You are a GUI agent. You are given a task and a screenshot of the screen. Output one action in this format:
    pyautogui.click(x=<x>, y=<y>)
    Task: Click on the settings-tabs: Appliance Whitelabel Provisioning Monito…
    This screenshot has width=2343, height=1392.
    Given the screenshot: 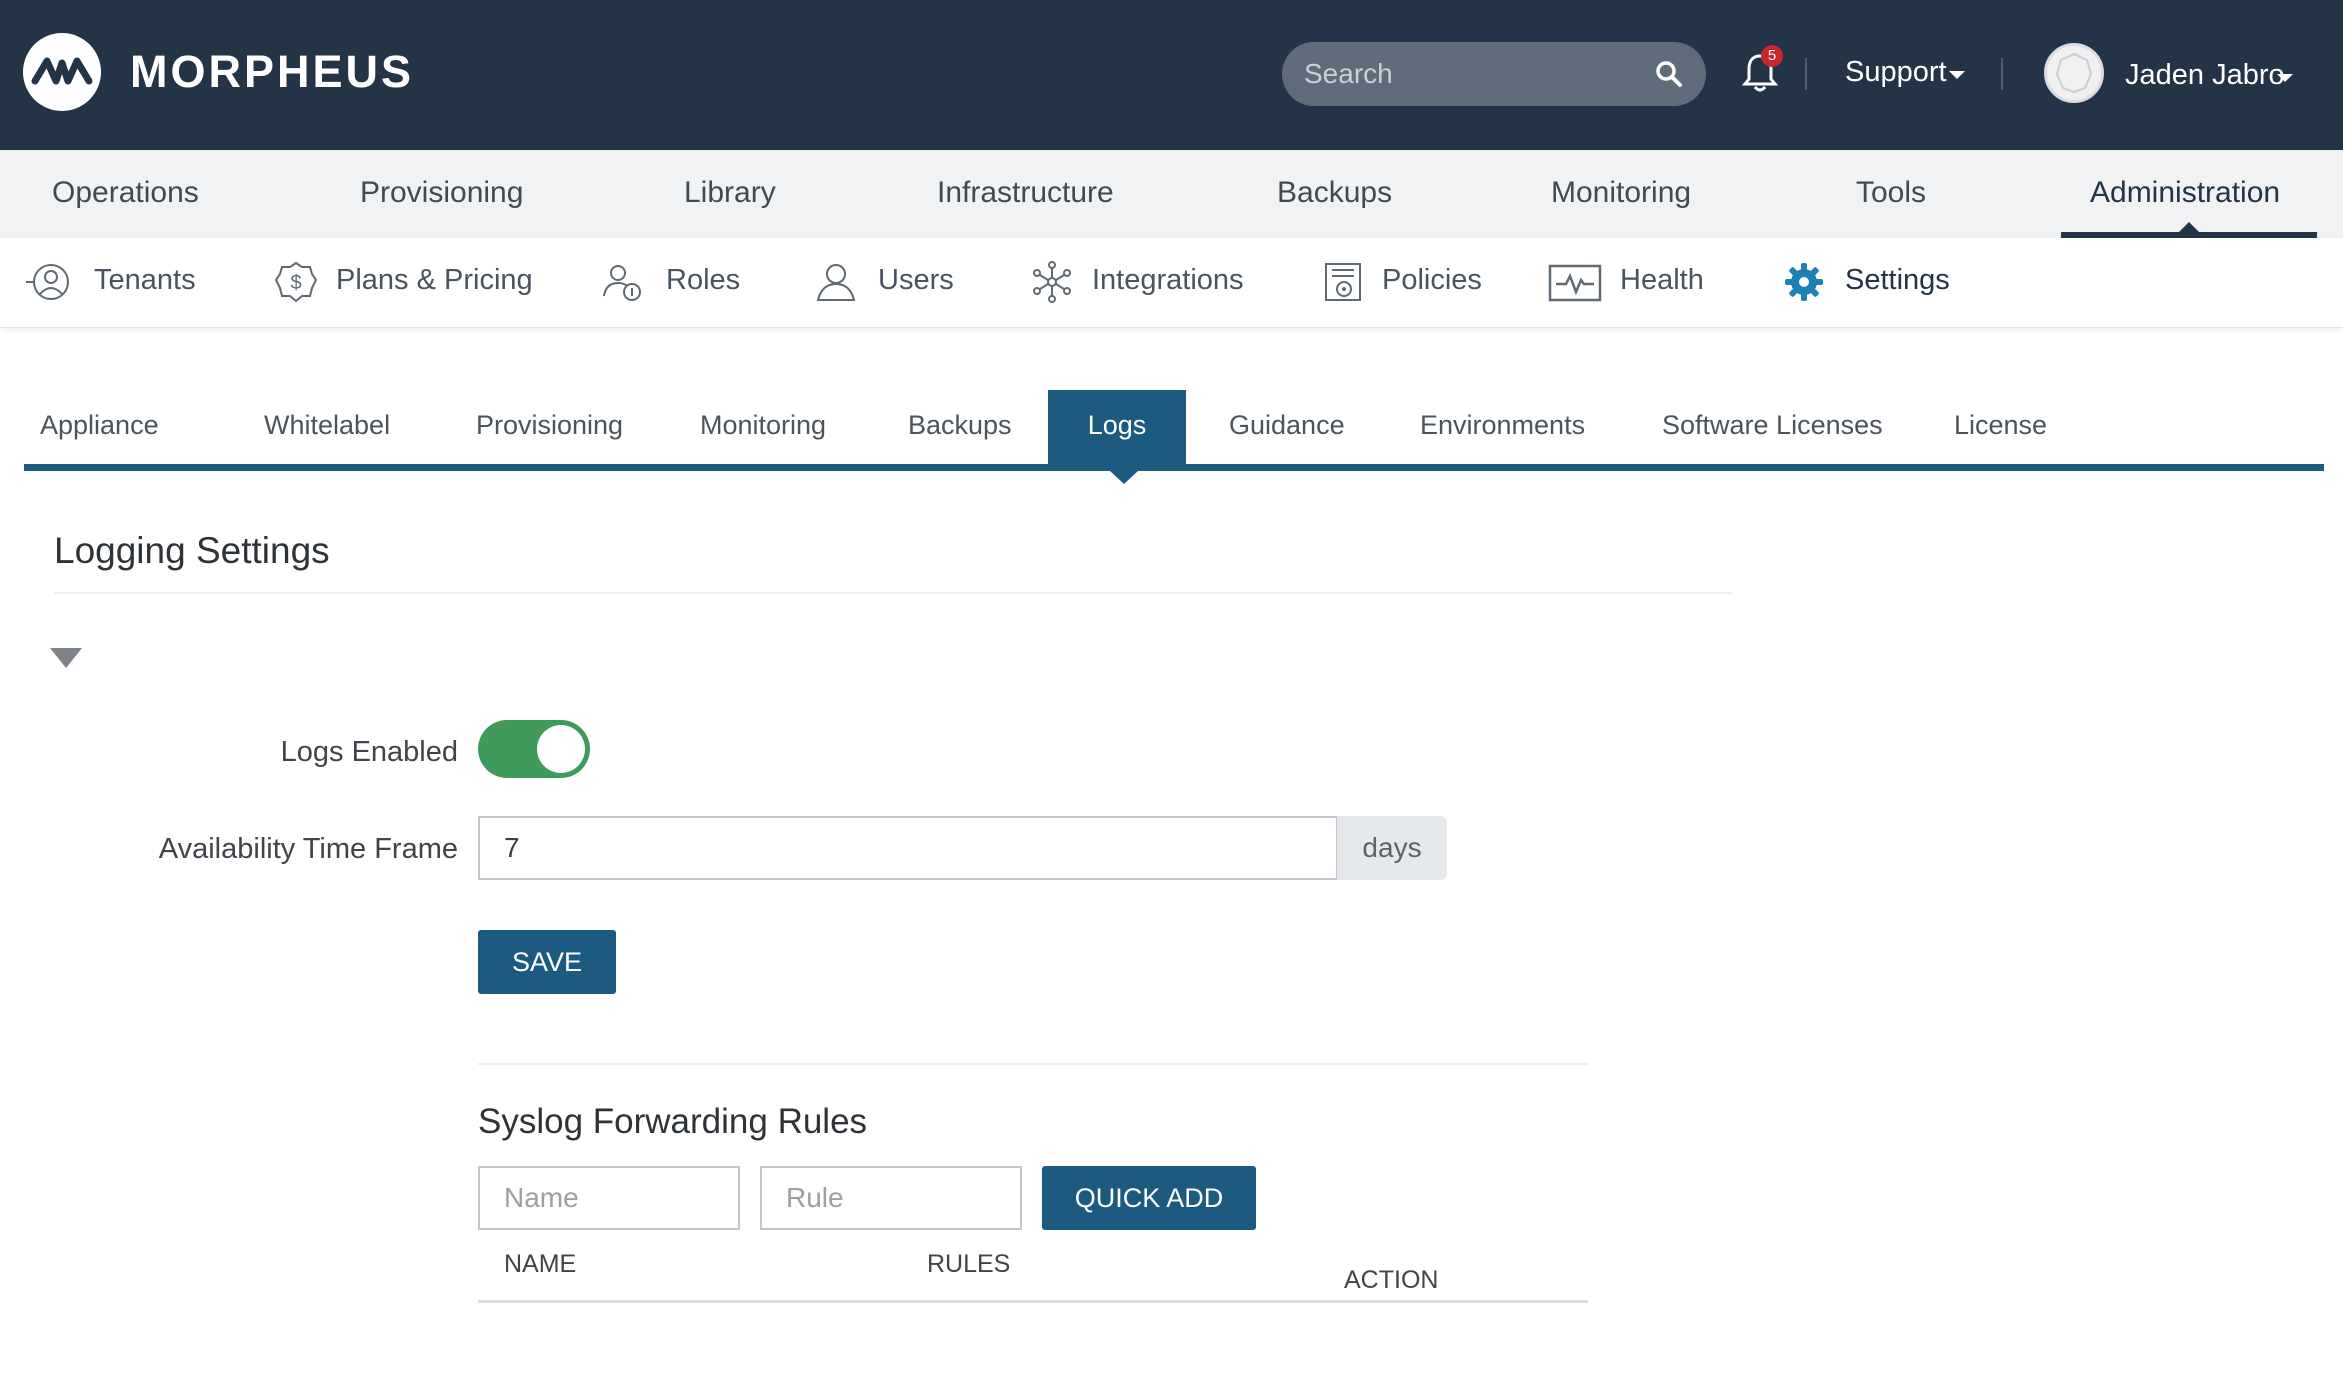 What is the action you would take?
    pyautogui.click(x=1174, y=431)
    